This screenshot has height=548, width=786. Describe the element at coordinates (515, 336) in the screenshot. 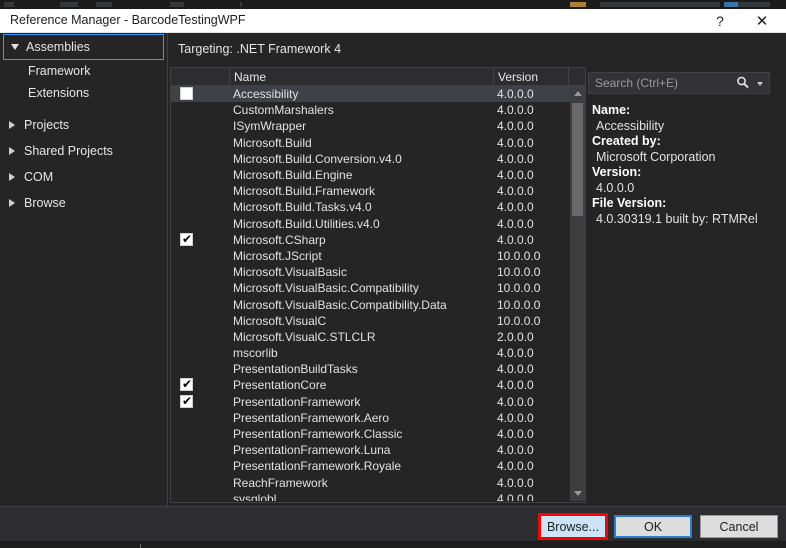

I see `assembly-version: 2.0.0.0` at that location.